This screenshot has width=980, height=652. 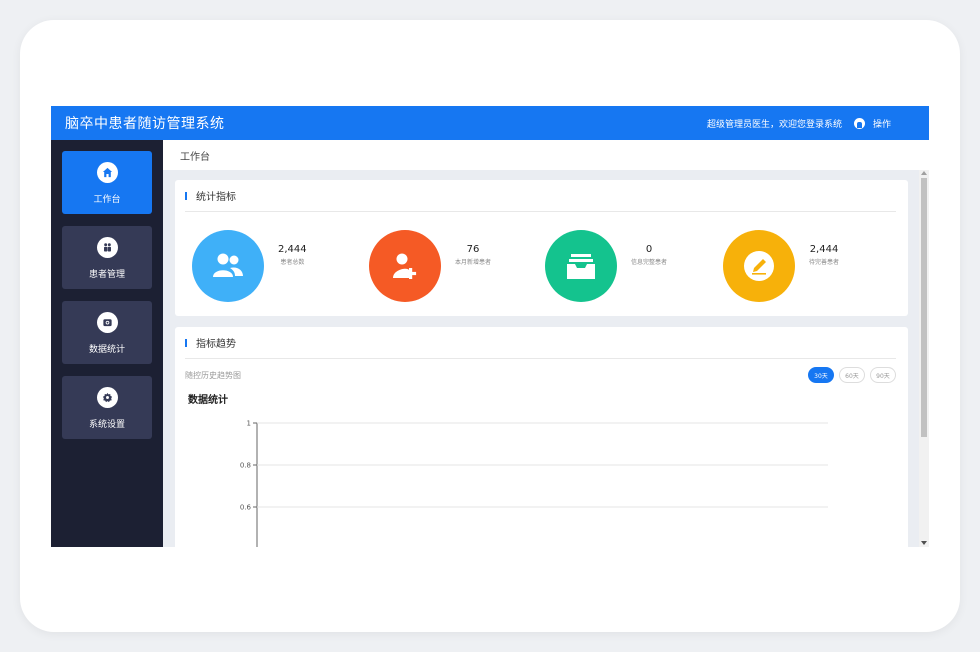 I want to click on vertical-scrollbar, so click(x=924, y=358).